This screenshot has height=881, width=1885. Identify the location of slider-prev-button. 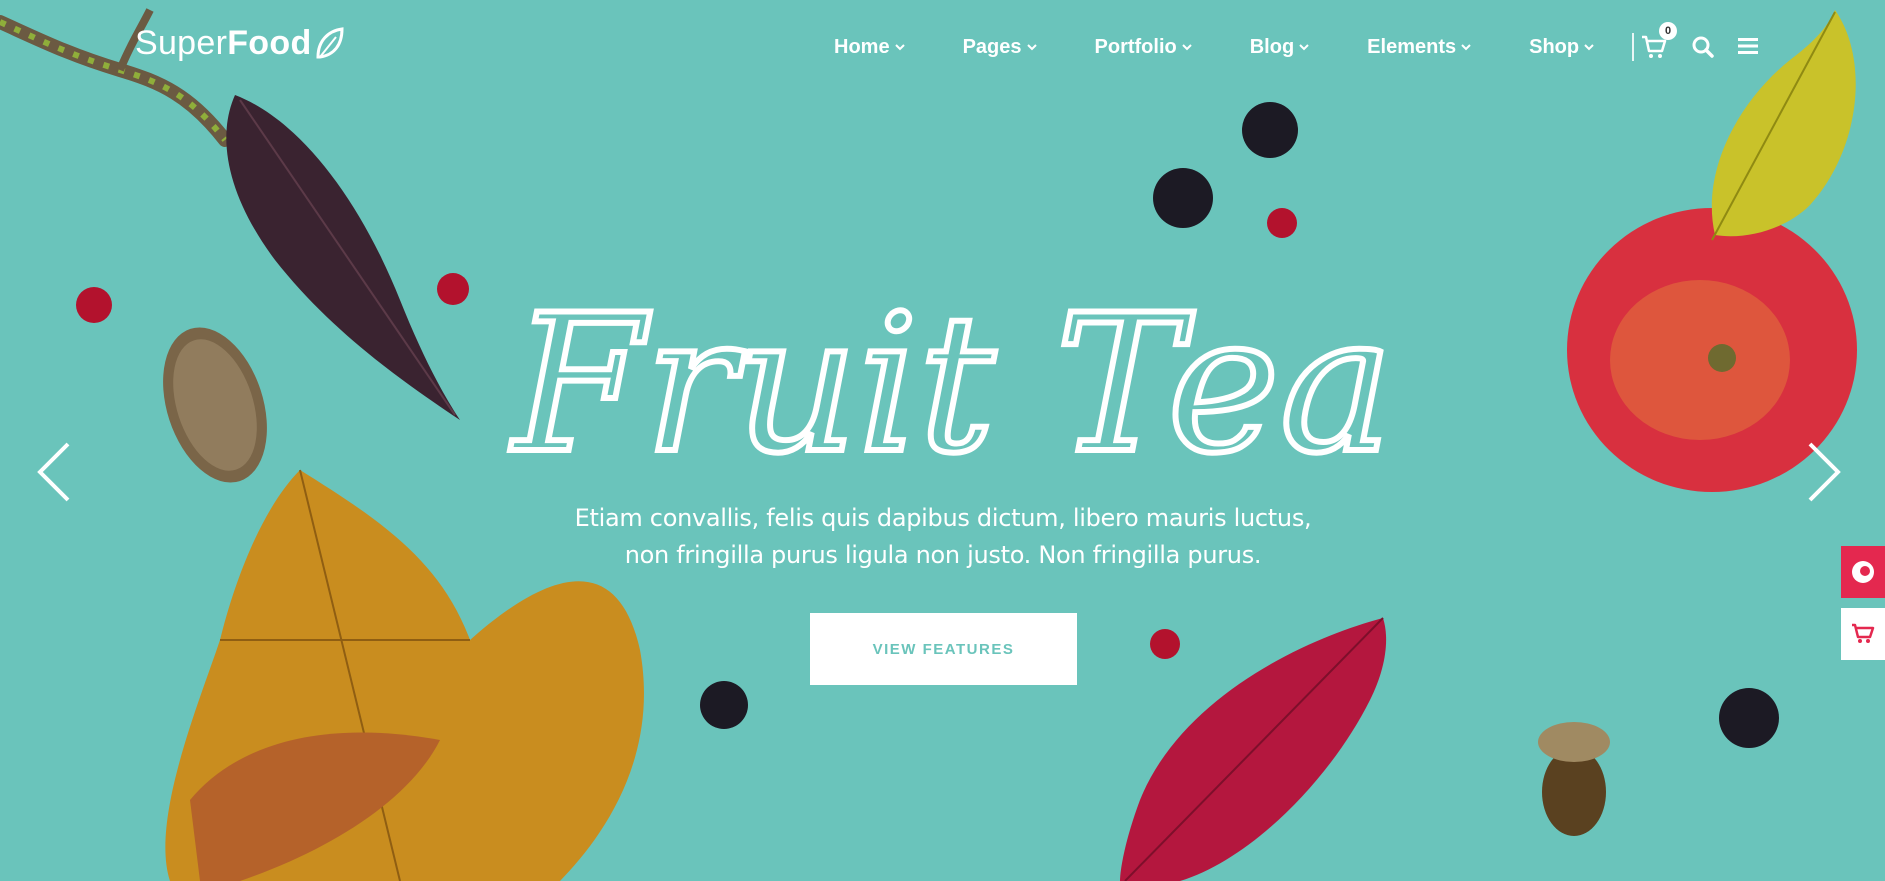
(54, 472).